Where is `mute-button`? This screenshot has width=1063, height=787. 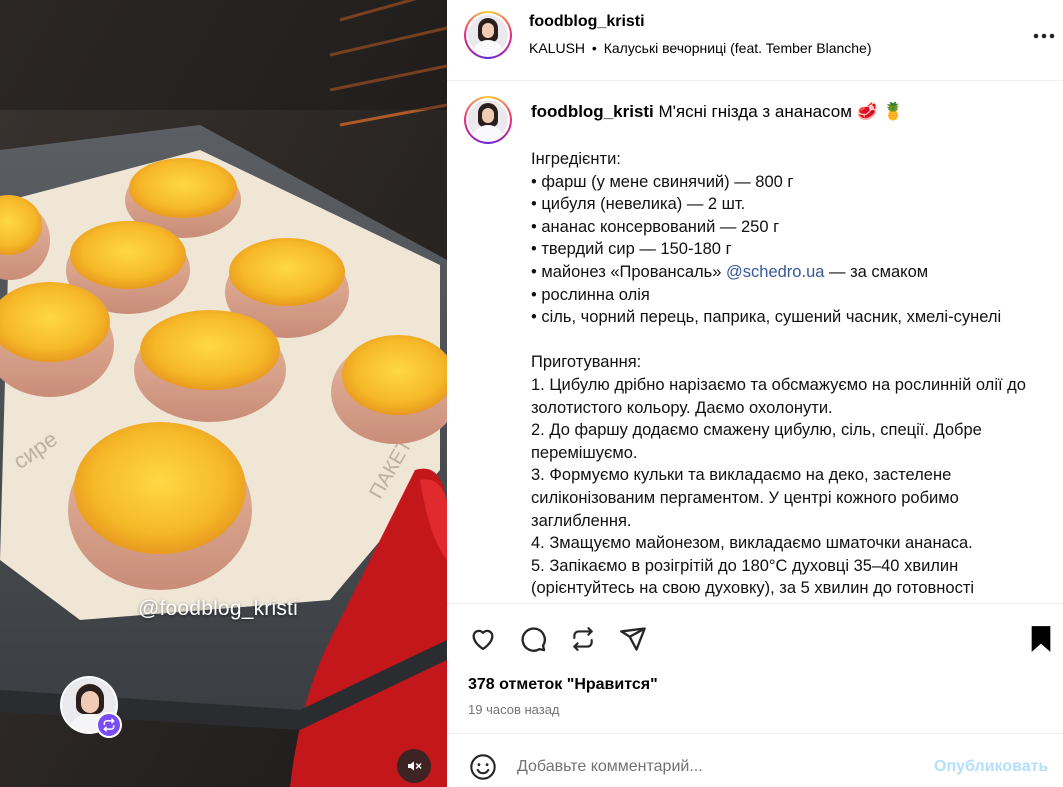 mute-button is located at coordinates (414, 766).